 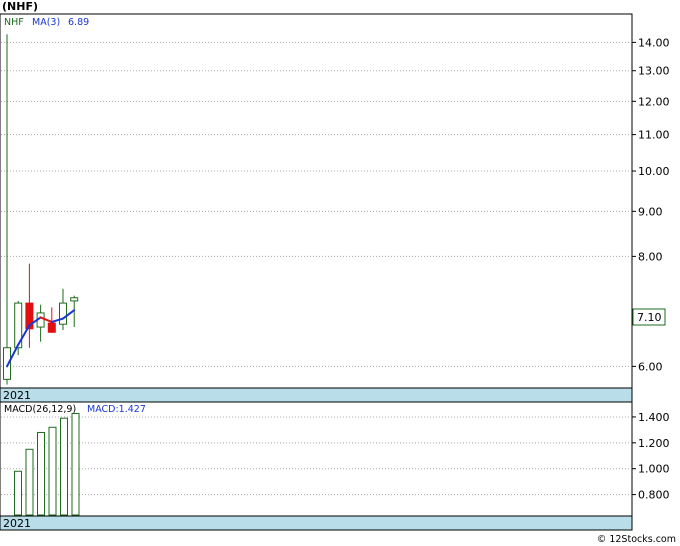 I want to click on footer-credit: © 12Stocks.com, so click(x=636, y=539).